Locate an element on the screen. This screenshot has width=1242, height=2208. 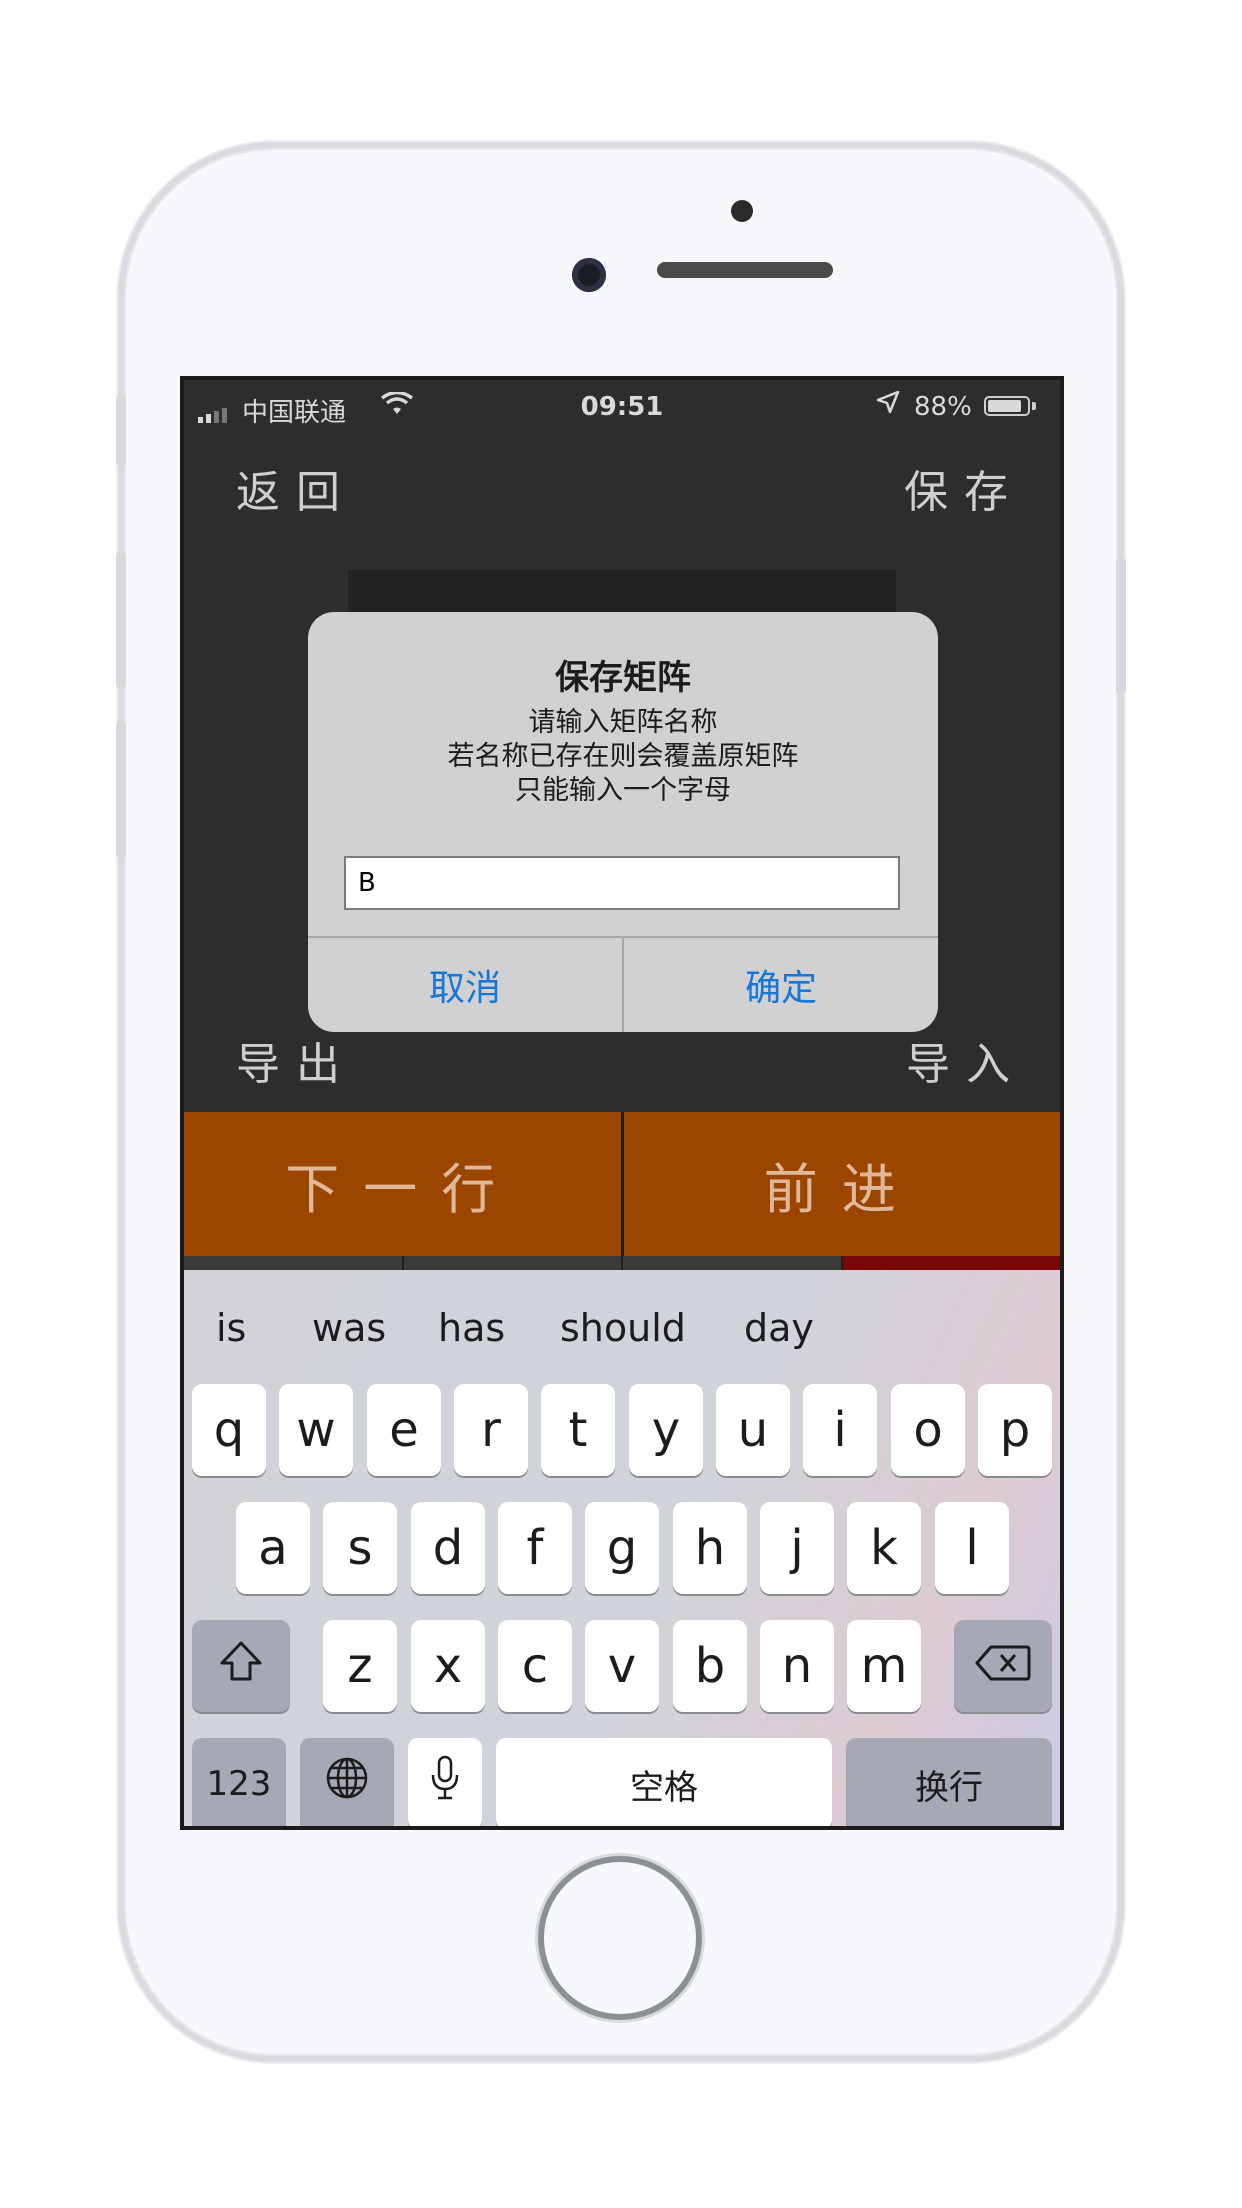
back-button: 返回 is located at coordinates (296, 488).